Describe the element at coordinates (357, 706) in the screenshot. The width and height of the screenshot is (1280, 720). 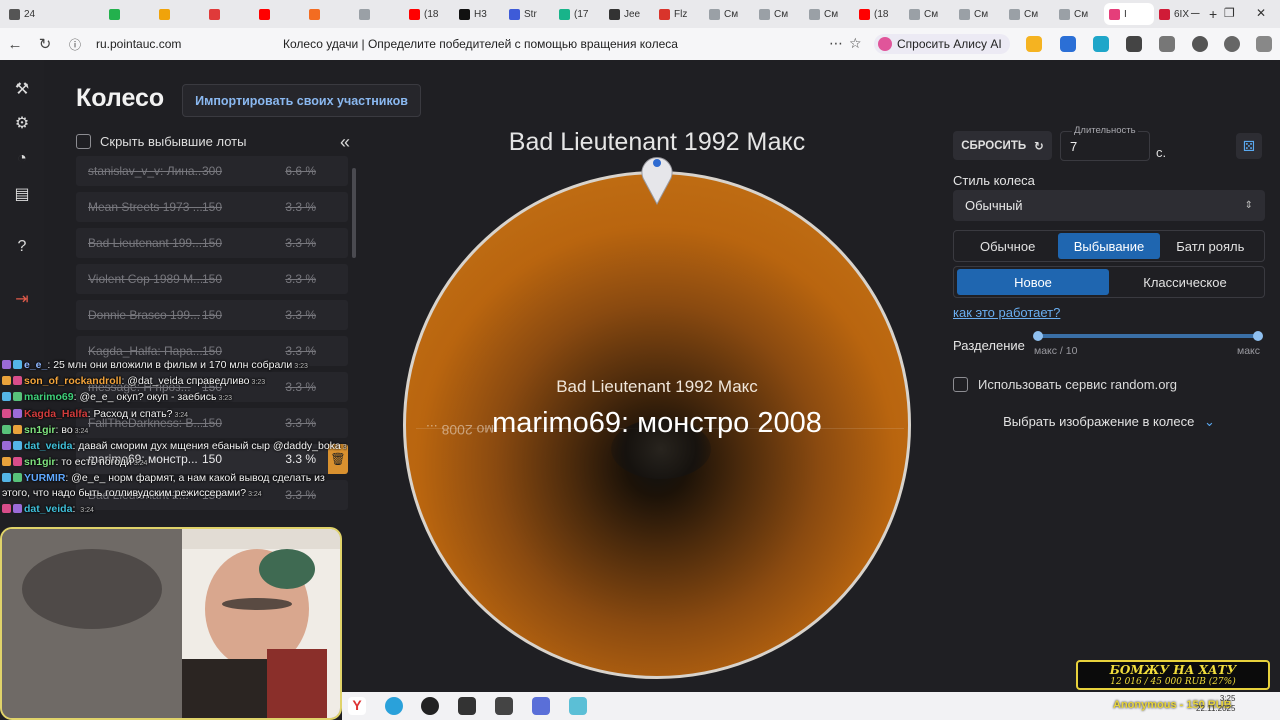
I see `yandex-icon: Y` at that location.